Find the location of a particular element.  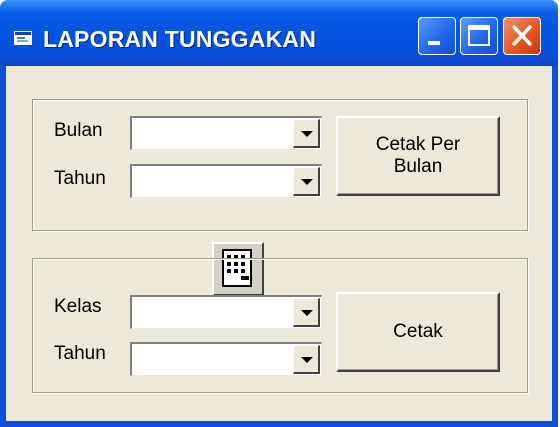

kelas-dropdown is located at coordinates (226, 312).